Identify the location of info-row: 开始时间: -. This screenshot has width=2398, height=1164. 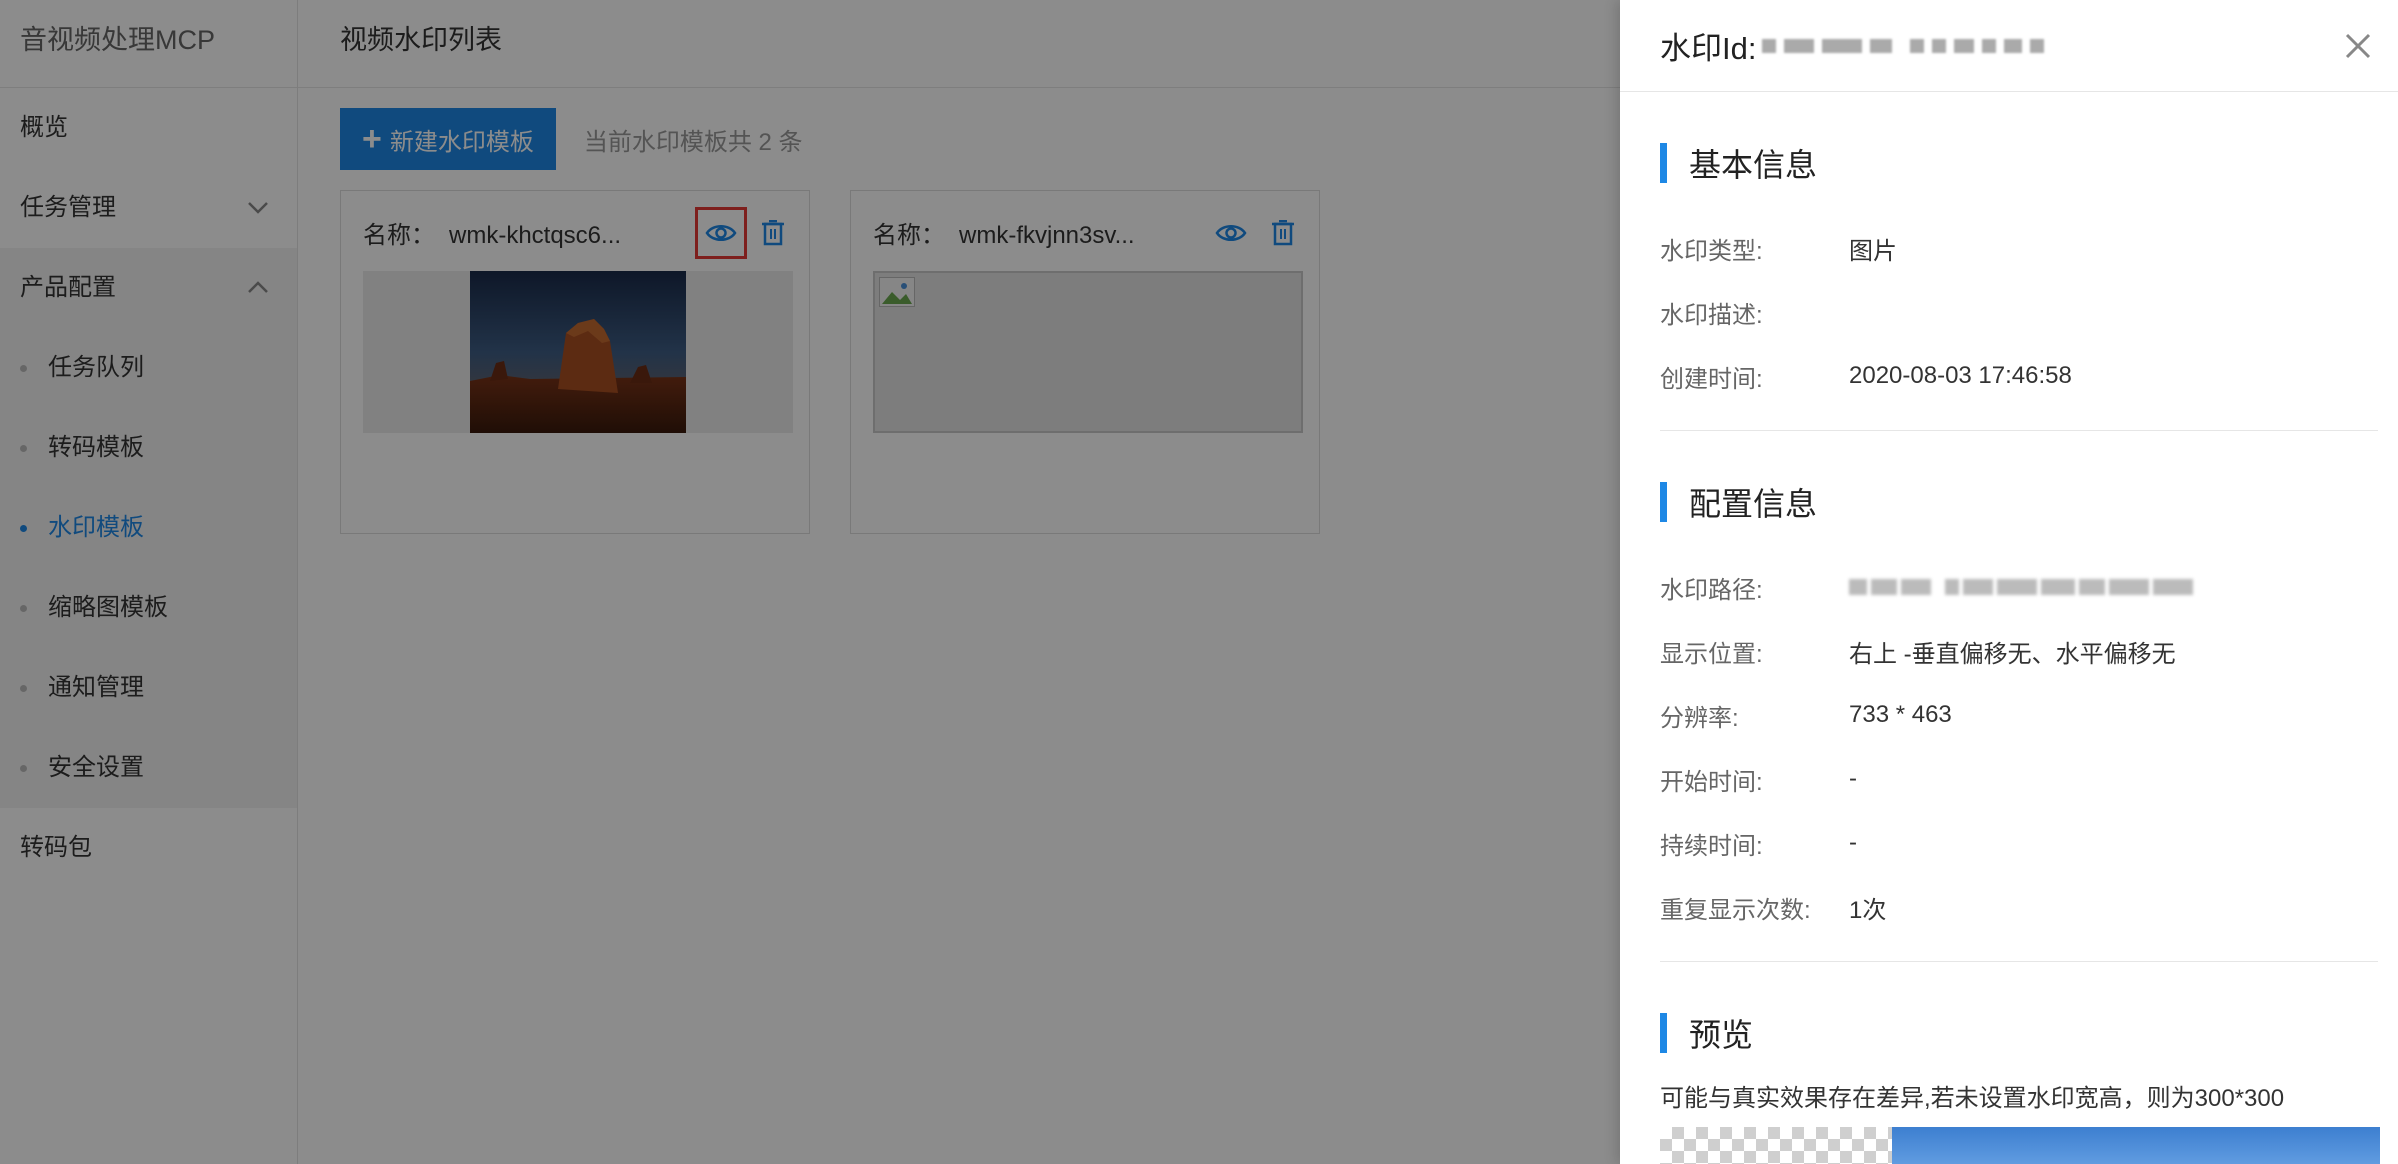
(2019, 779).